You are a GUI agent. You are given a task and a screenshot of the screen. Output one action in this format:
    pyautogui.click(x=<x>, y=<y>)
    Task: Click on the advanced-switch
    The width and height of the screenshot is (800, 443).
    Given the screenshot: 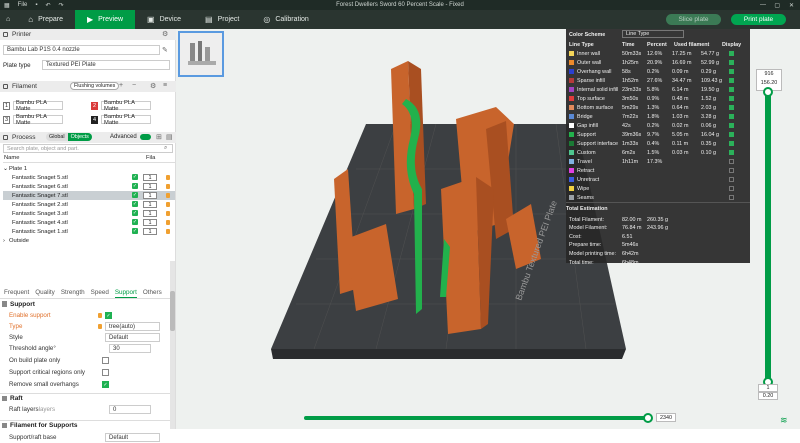 What is the action you would take?
    pyautogui.click(x=145, y=137)
    